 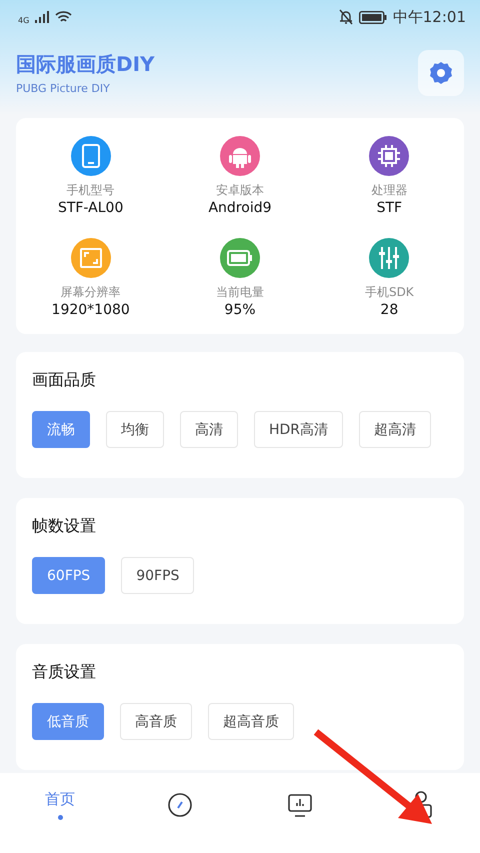 What do you see at coordinates (63, 17) in the screenshot?
I see `wifi-icon` at bounding box center [63, 17].